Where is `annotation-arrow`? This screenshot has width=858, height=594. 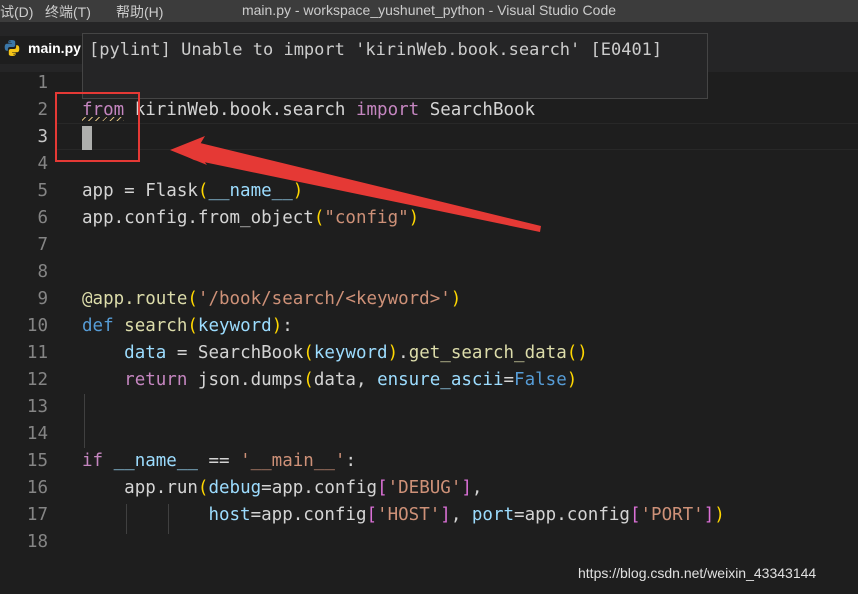
annotation-arrow is located at coordinates (355, 184).